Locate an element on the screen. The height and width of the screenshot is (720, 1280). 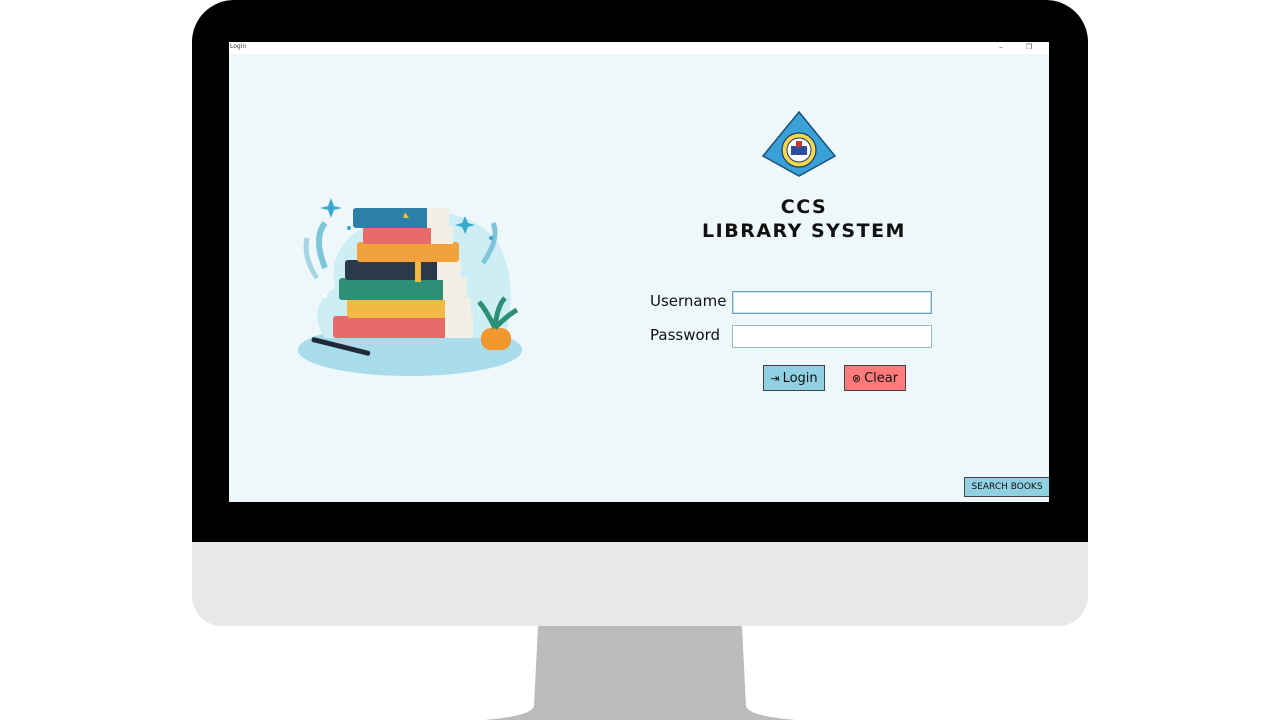
restore-icon: ❐ is located at coordinates (1029, 47).